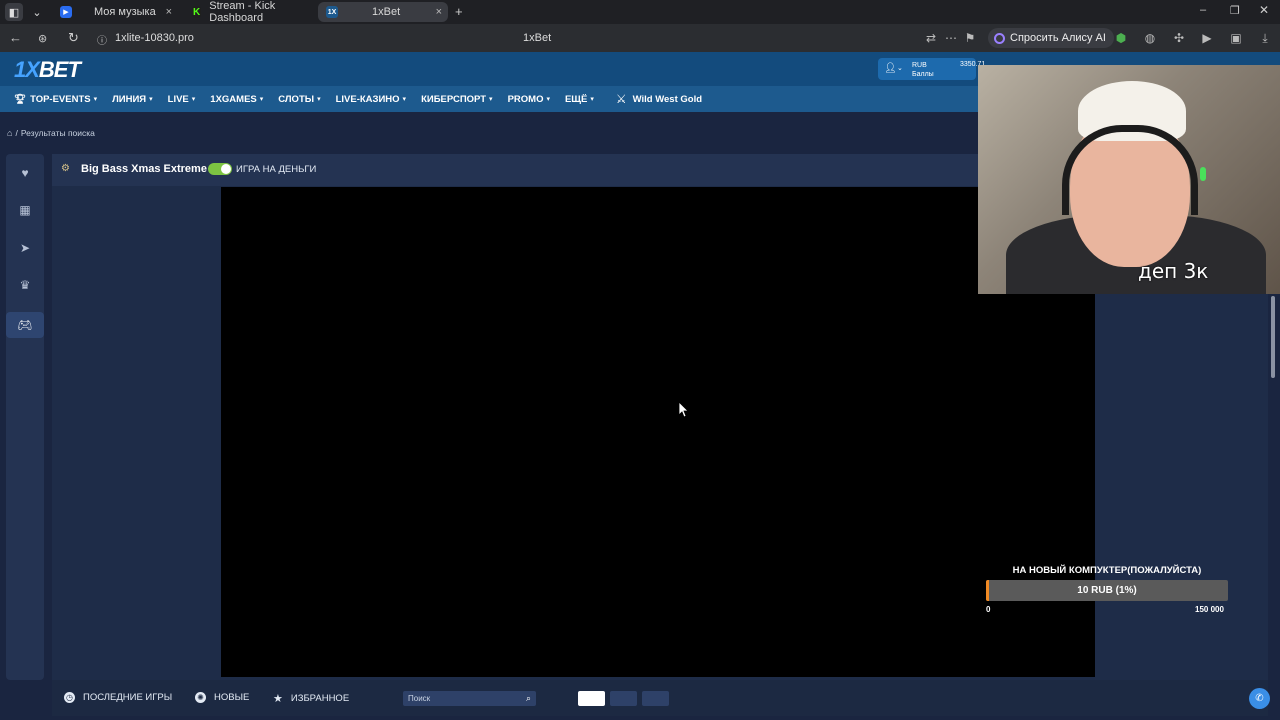  I want to click on game-title: Big Bass Xmas Extreme, so click(144, 169).